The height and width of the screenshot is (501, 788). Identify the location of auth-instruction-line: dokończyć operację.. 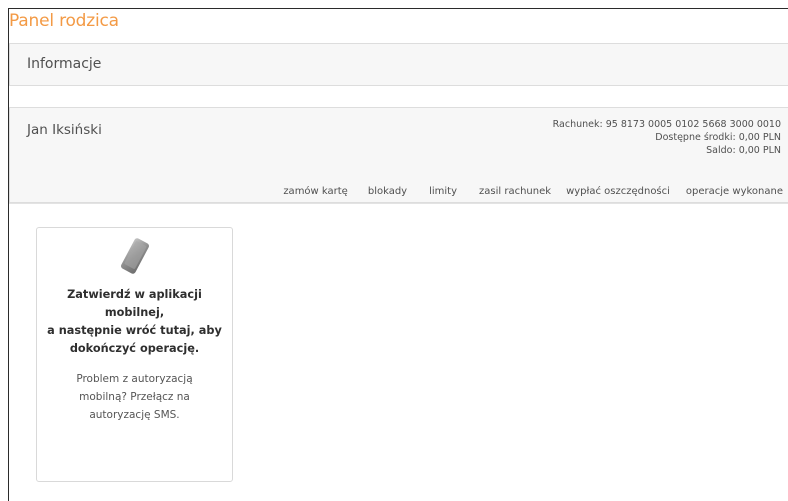
(134, 348).